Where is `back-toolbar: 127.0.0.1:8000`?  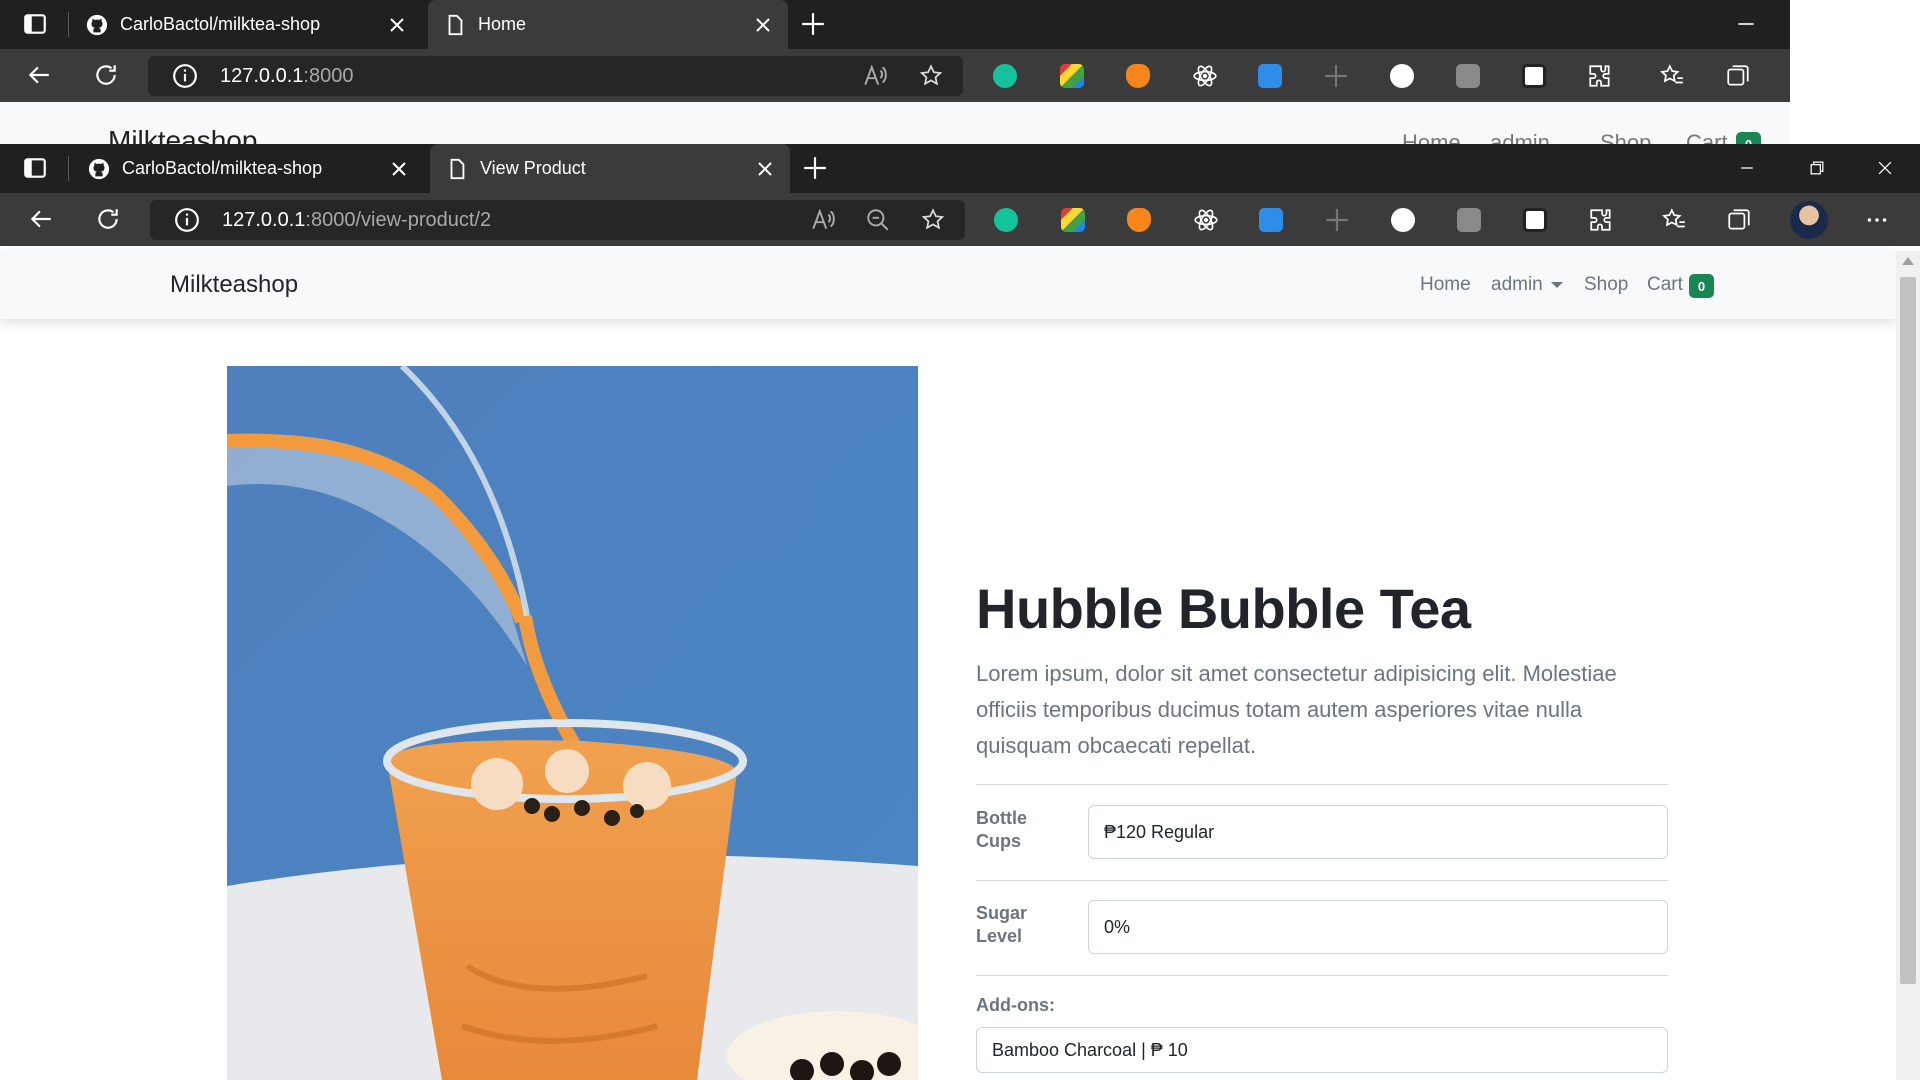 back-toolbar: 127.0.0.1:8000 is located at coordinates (895, 75).